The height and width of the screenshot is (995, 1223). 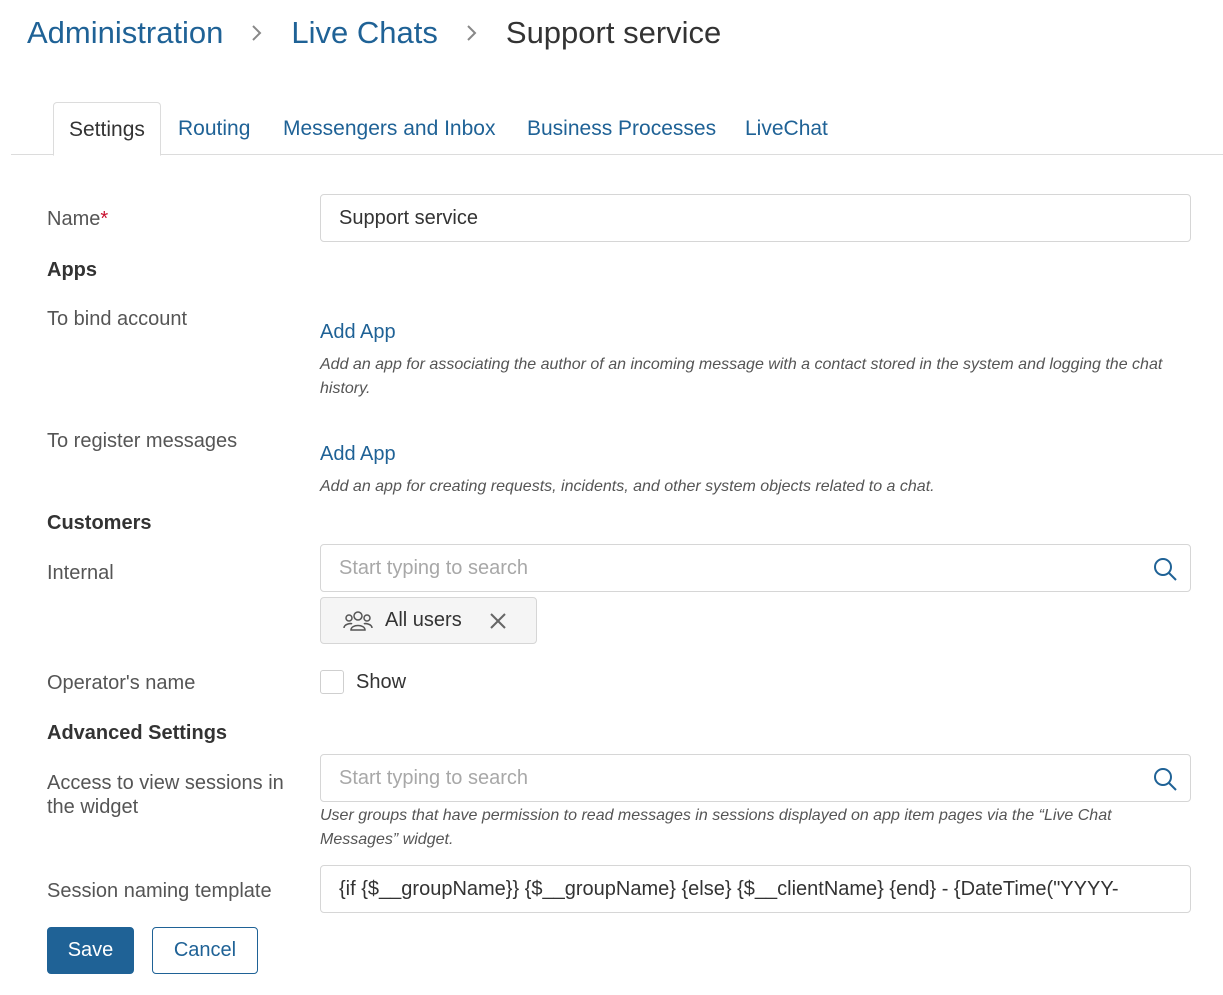 I want to click on tab-settings: Settings, so click(x=107, y=129).